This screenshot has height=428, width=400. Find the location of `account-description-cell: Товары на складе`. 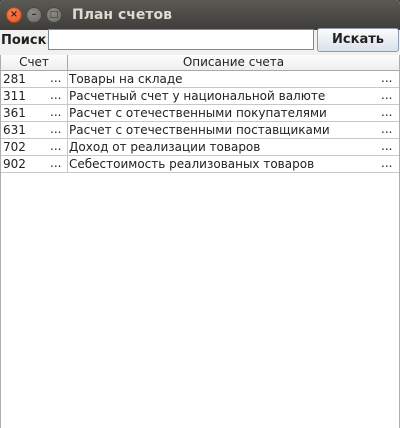

account-description-cell: Товары на складе is located at coordinates (233, 79).